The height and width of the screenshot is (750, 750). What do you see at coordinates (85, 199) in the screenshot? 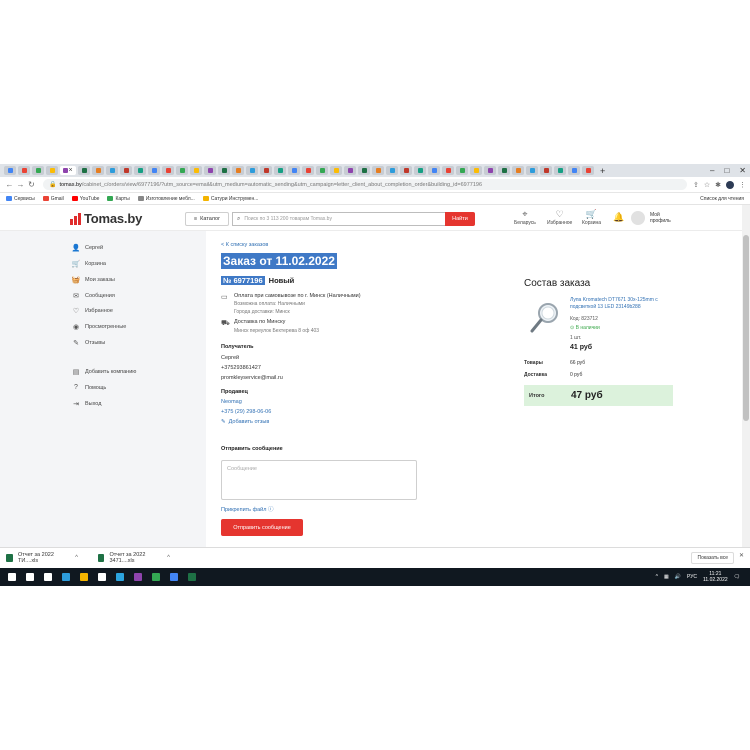
I see `bookmark-item: YouTube` at bounding box center [85, 199].